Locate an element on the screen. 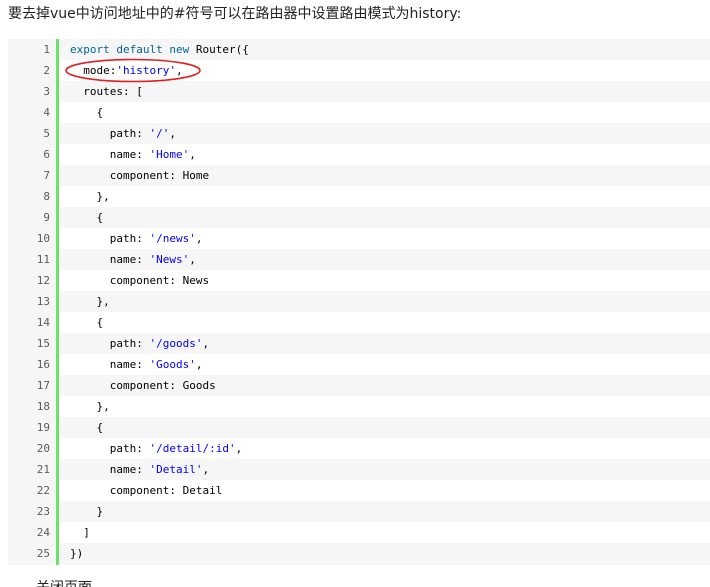 Image resolution: width=710 pixels, height=587 pixels. line-number: 22 is located at coordinates (43, 490).